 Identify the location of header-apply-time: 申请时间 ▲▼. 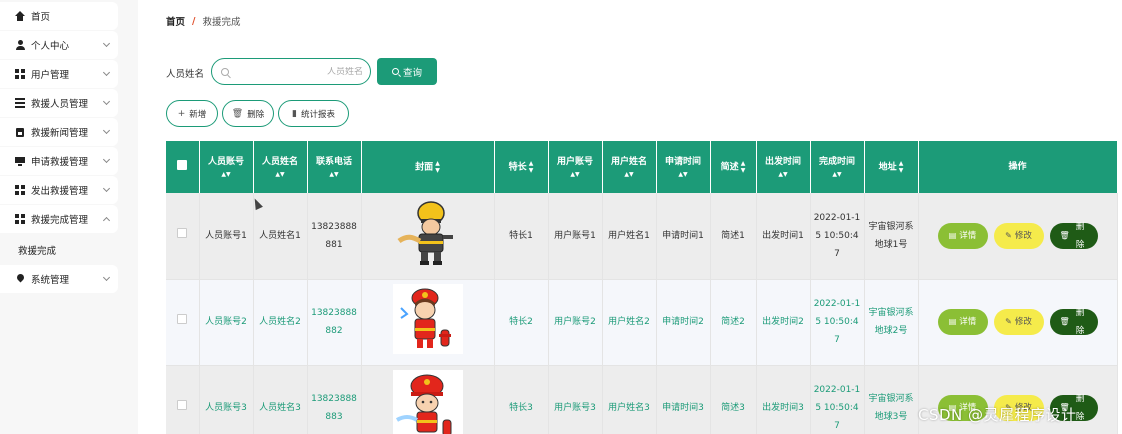
(683, 167).